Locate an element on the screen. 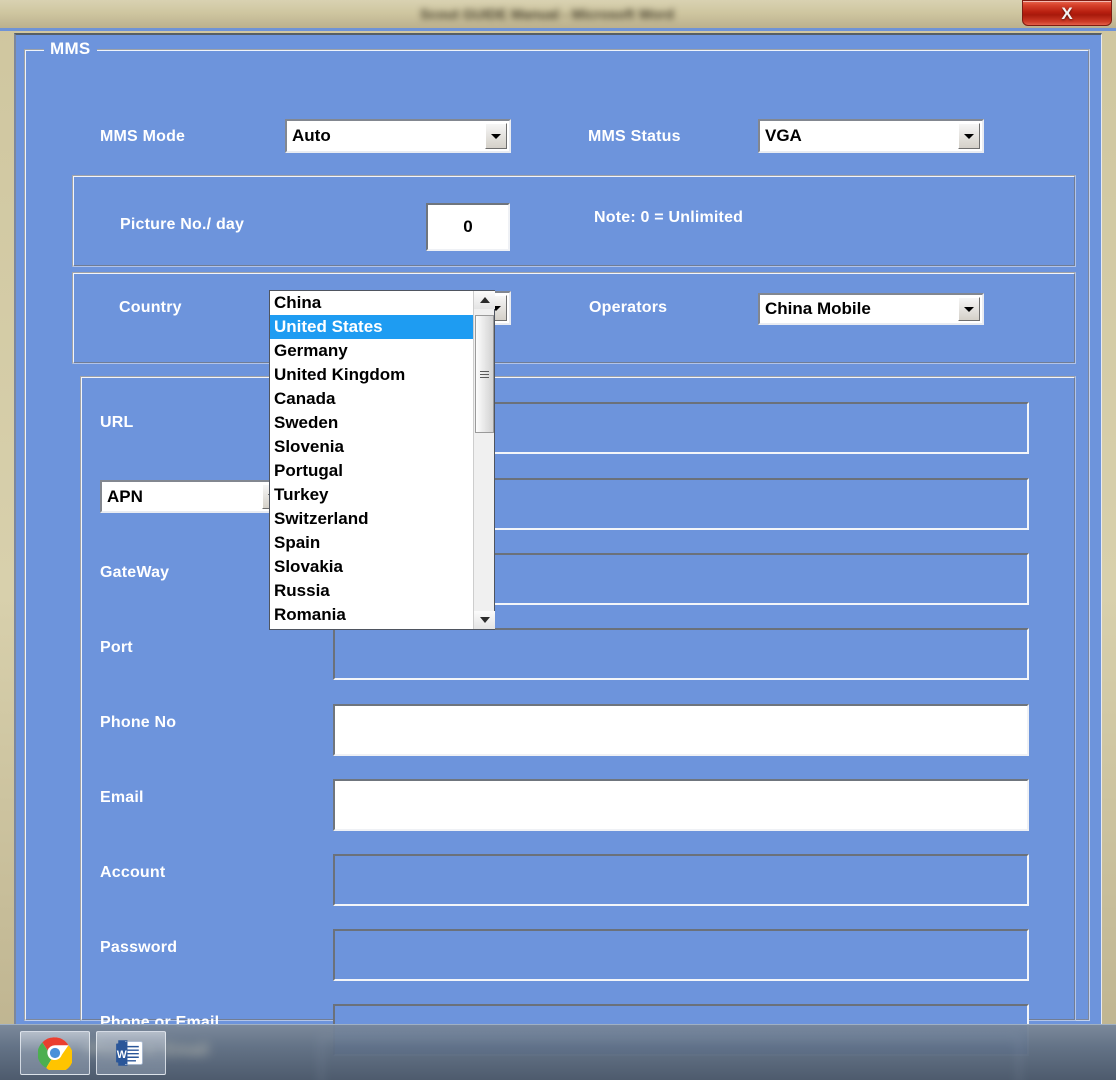 The width and height of the screenshot is (1116, 1080). country-option: Canada is located at coordinates (371, 399).